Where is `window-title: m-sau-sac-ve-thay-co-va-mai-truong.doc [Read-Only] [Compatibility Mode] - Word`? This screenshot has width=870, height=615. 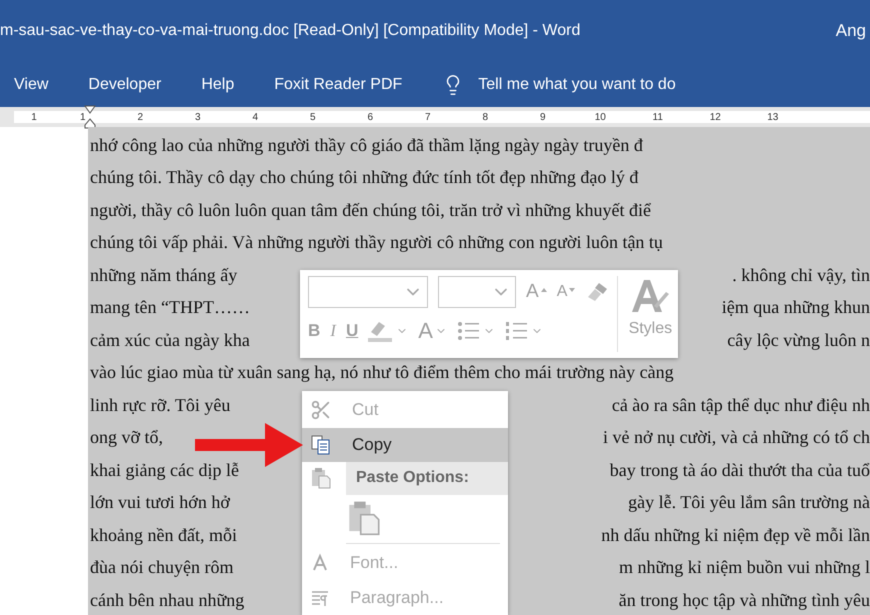 window-title: m-sau-sac-ve-thay-co-va-mai-truong.doc [Read-Only] [Compatibility Mode] - Word is located at coordinates (290, 31).